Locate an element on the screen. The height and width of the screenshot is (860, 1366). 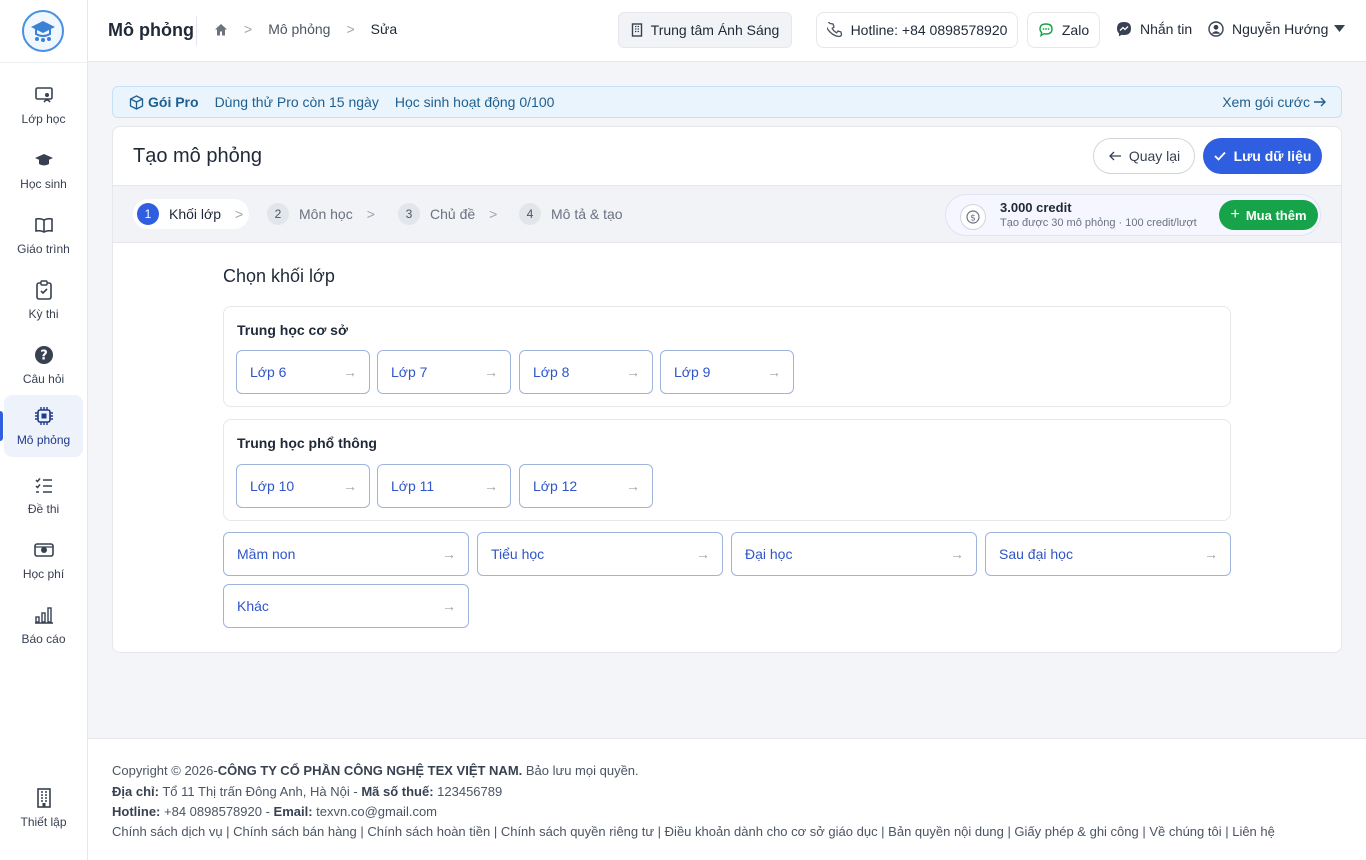
center-selector-button: Trung tâm Ánh Sáng is located at coordinates (705, 30).